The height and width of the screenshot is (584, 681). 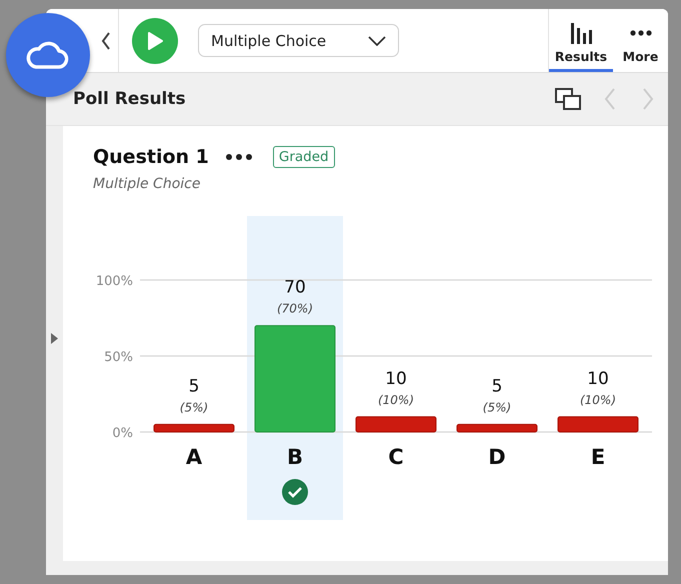 I want to click on question-title: Question 1, so click(x=151, y=157).